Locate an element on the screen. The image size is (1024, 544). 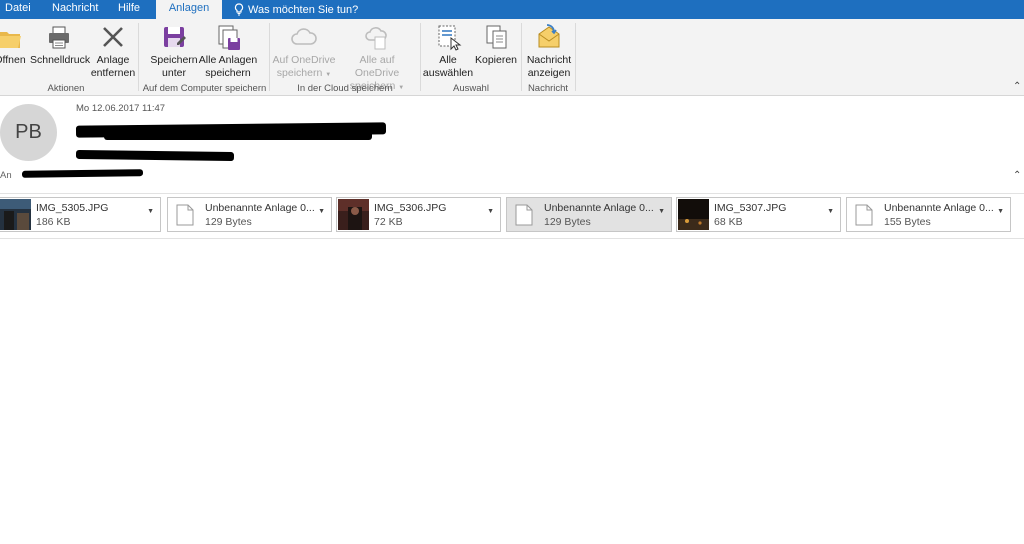
attachment-item: IMG_5305.JPG 186 KB ▼ is located at coordinates (80, 214).